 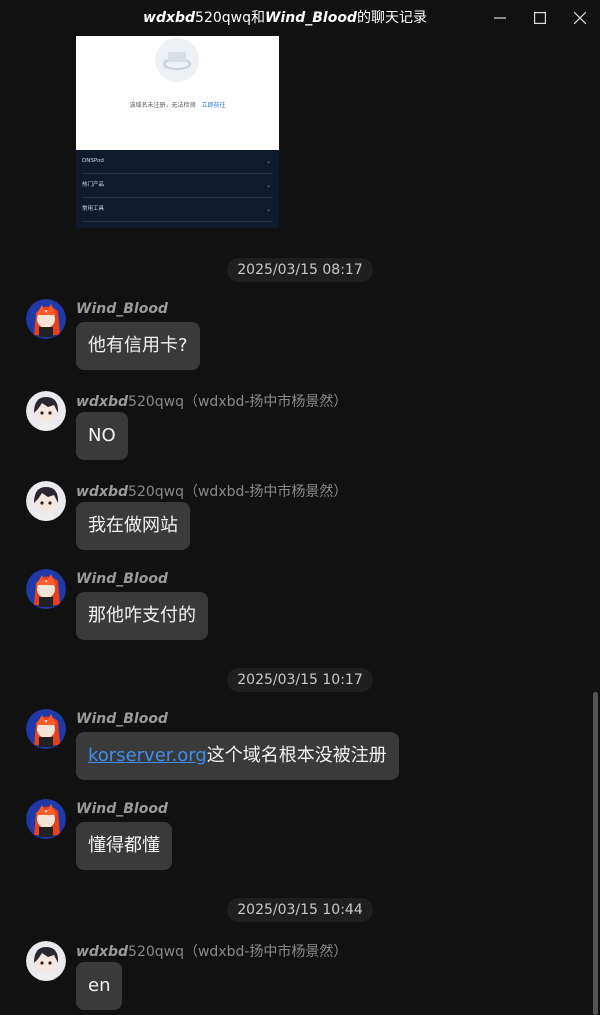 I want to click on nav-row-label: 常用工具, so click(x=93, y=209).